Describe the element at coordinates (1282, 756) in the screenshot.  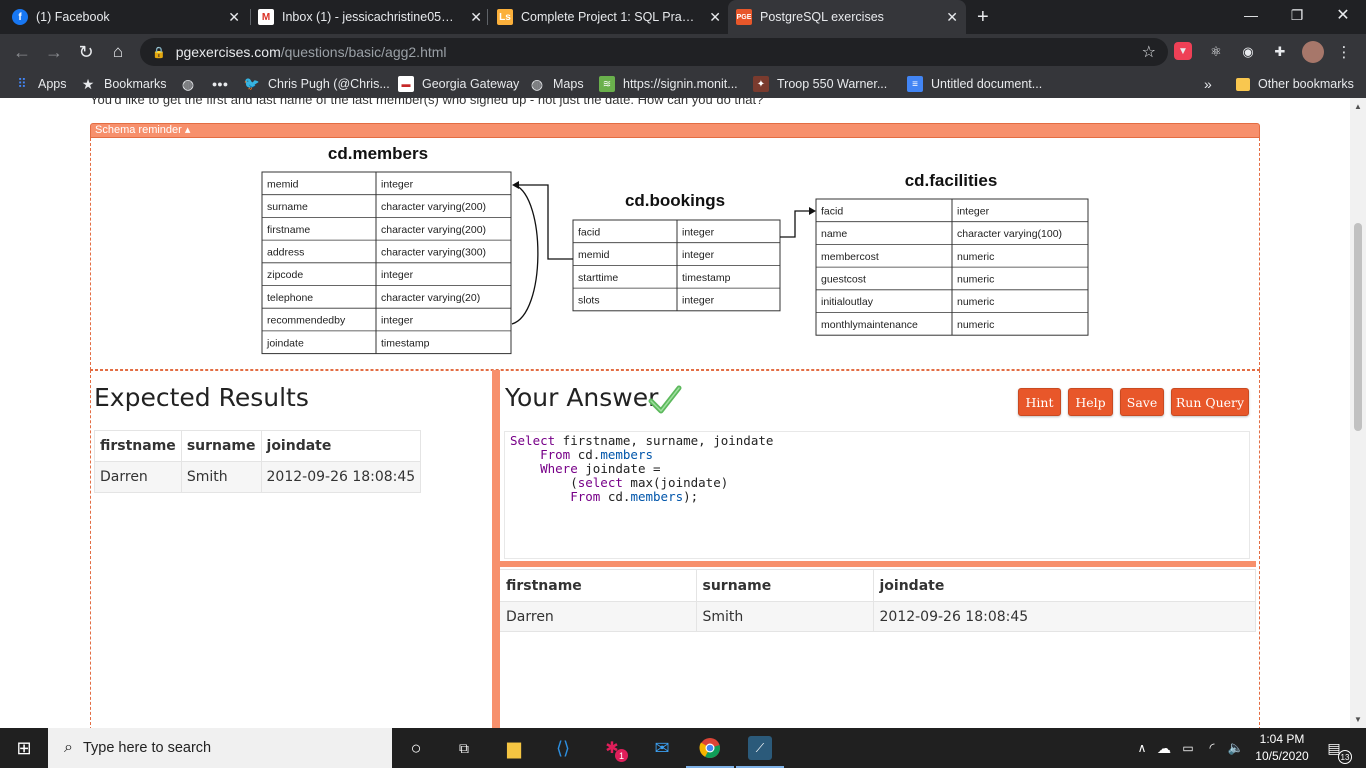
I see `clock-date: 10/5/2020` at that location.